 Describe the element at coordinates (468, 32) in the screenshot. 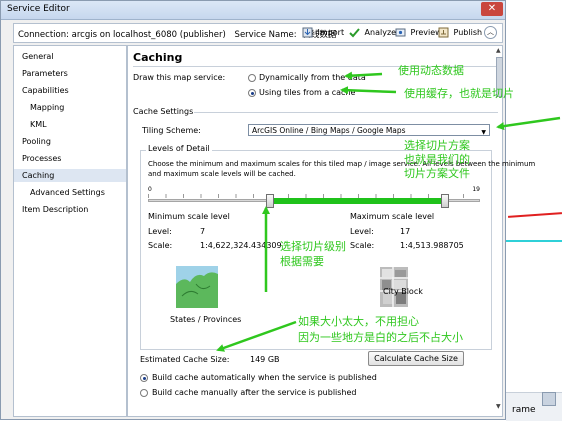

I see `publish-label: Publish` at that location.